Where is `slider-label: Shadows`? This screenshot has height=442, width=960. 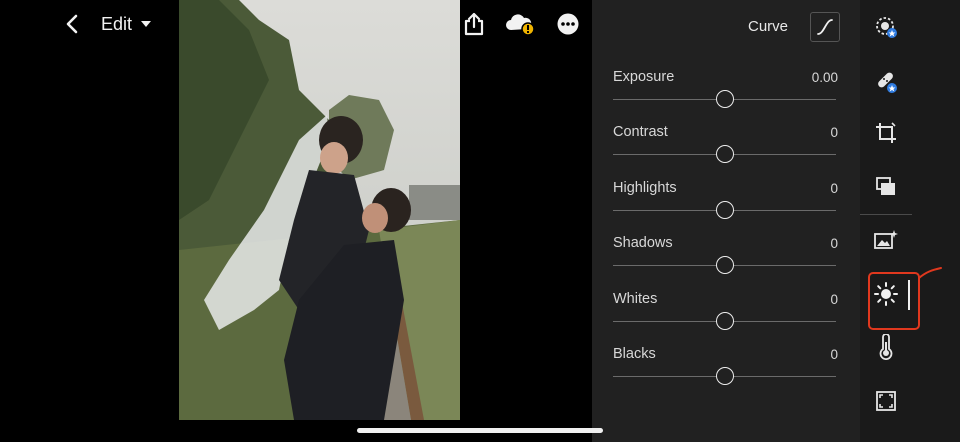
slider-label: Shadows is located at coordinates (643, 243).